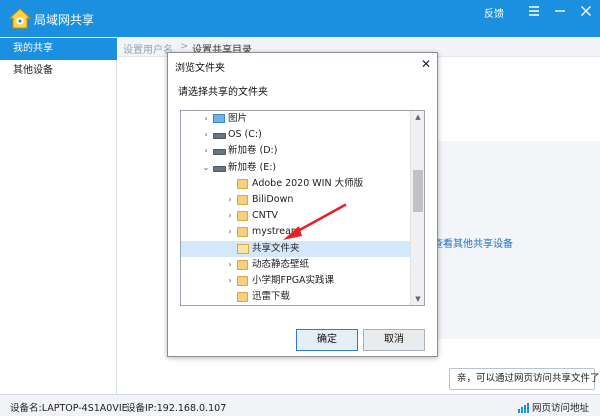 The height and width of the screenshot is (416, 600). What do you see at coordinates (245, 135) in the screenshot?
I see `tree-row-label: OS (C:)` at bounding box center [245, 135].